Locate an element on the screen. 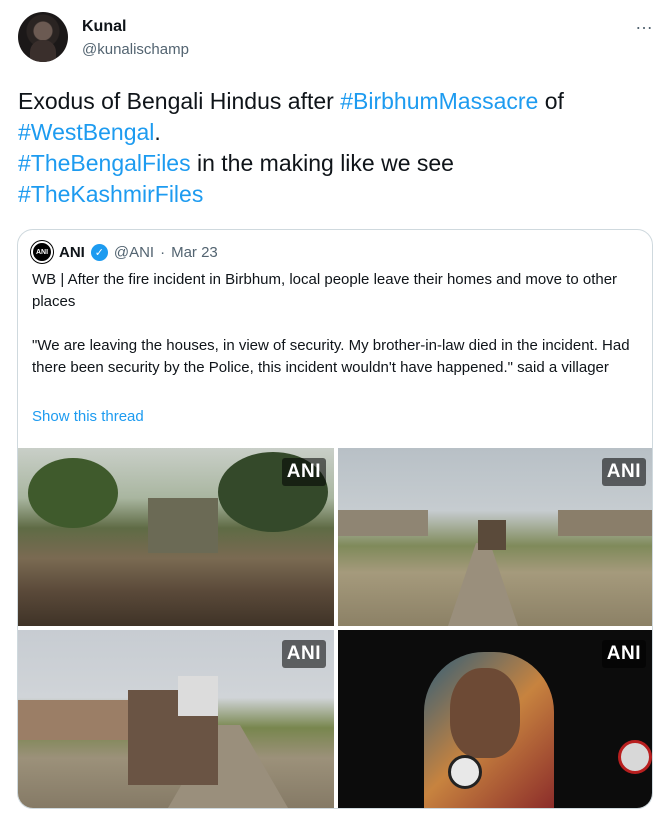 The width and height of the screenshot is (672, 815). tweet-text-segment: of is located at coordinates (551, 101).